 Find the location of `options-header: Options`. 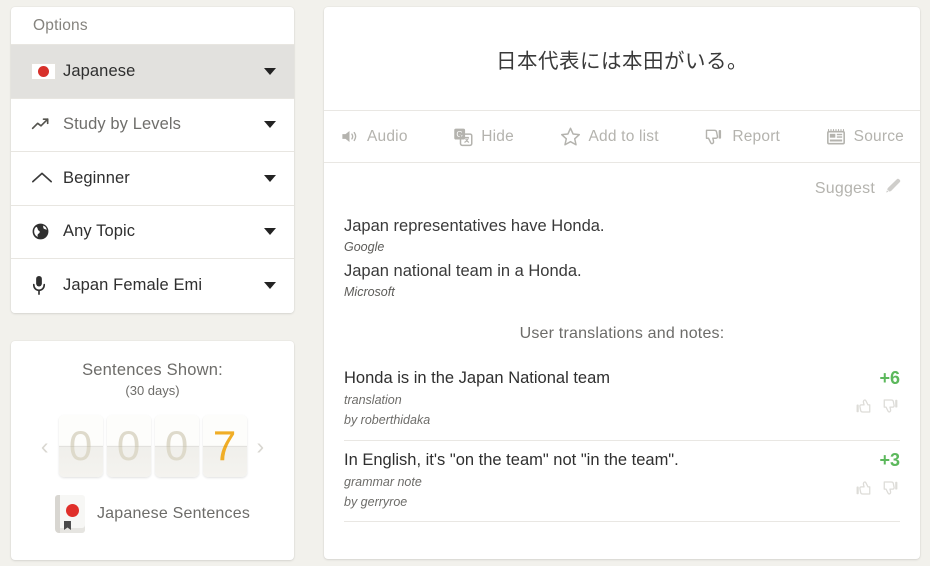

options-header: Options is located at coordinates (152, 26).